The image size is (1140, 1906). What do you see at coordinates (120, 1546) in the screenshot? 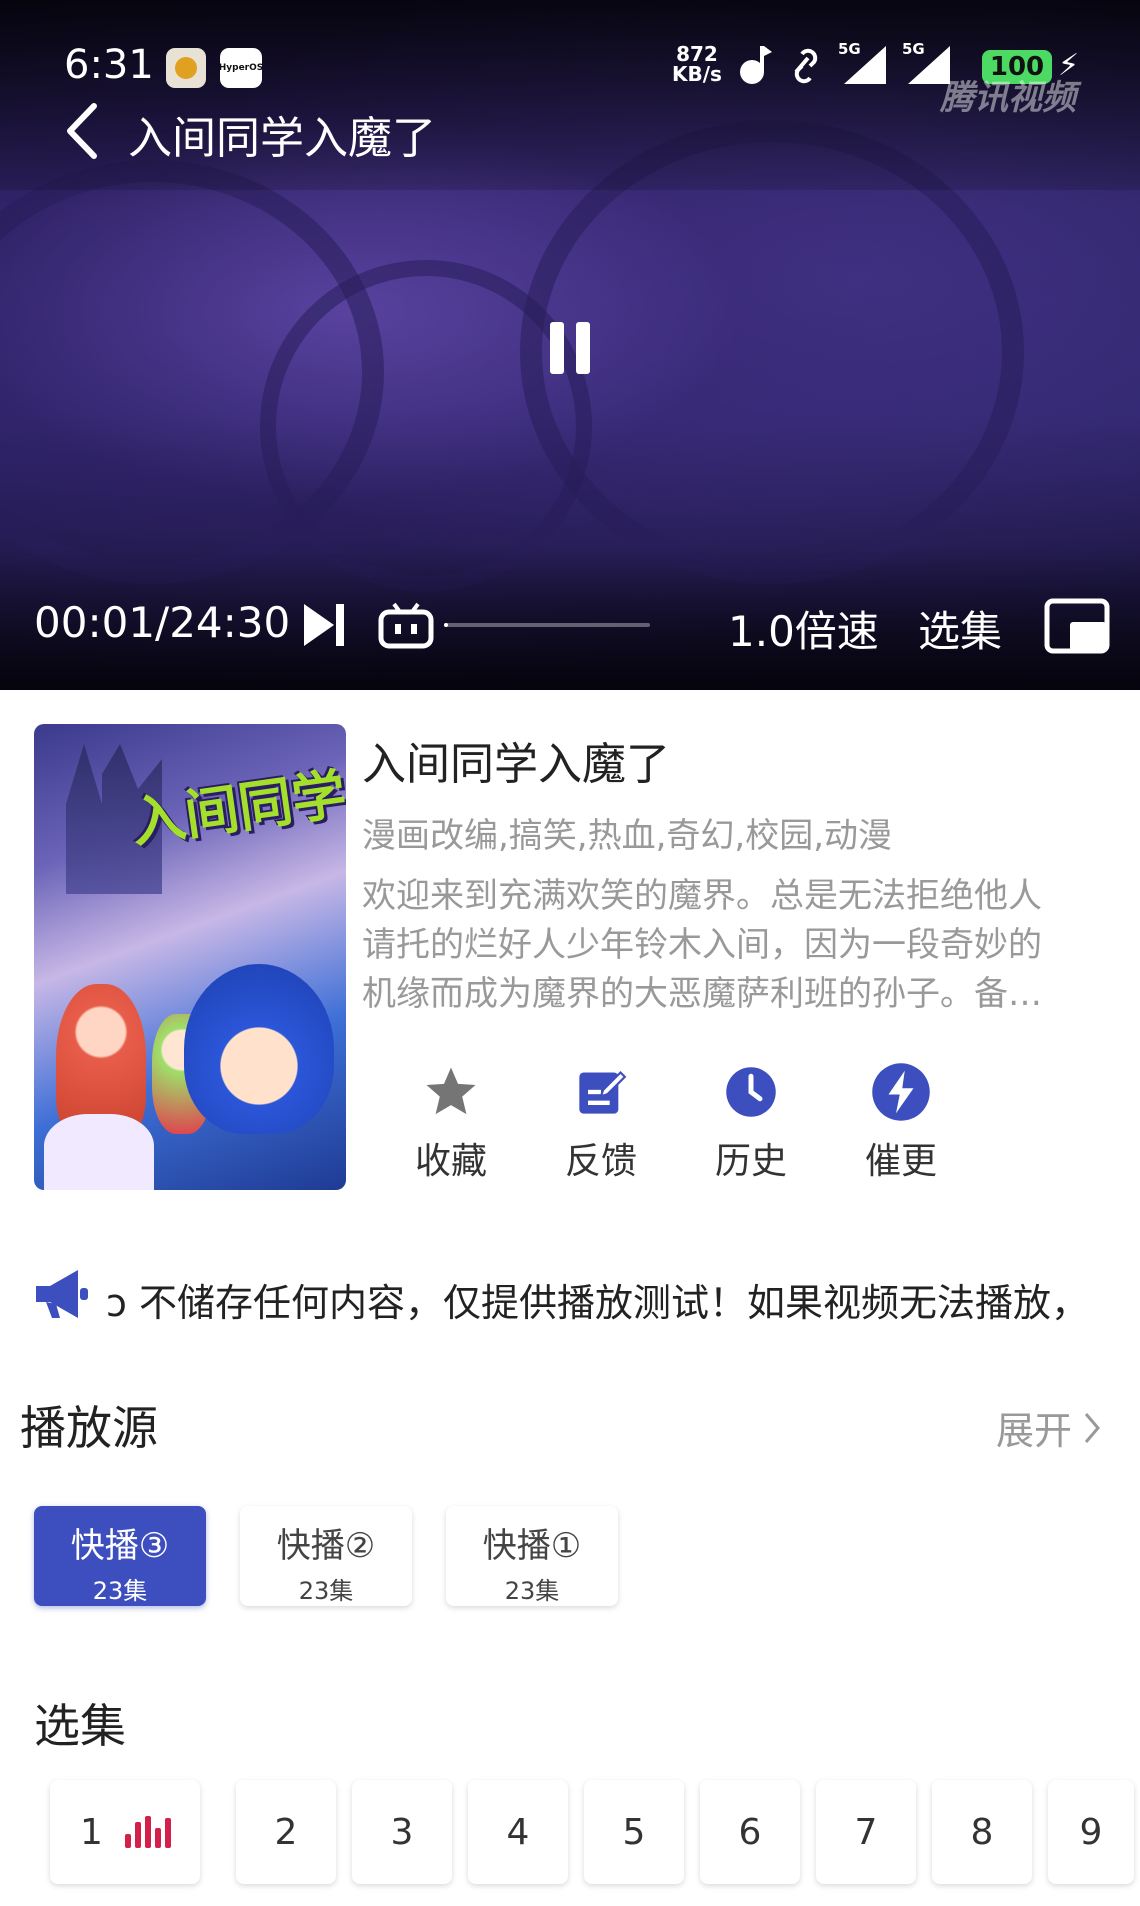
I see `source-name: 快播③` at bounding box center [120, 1546].